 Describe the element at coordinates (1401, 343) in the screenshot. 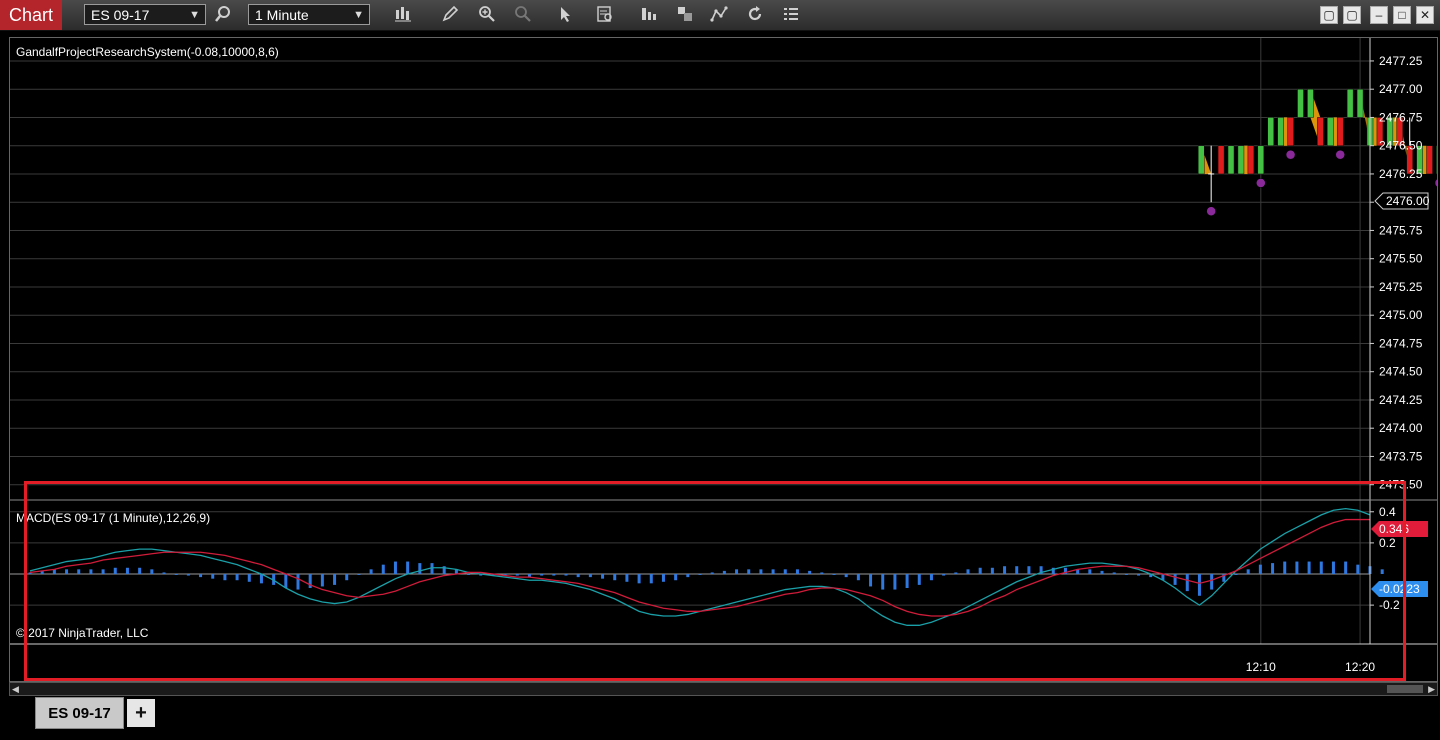

I see `price-tick-label: 2474.75` at that location.